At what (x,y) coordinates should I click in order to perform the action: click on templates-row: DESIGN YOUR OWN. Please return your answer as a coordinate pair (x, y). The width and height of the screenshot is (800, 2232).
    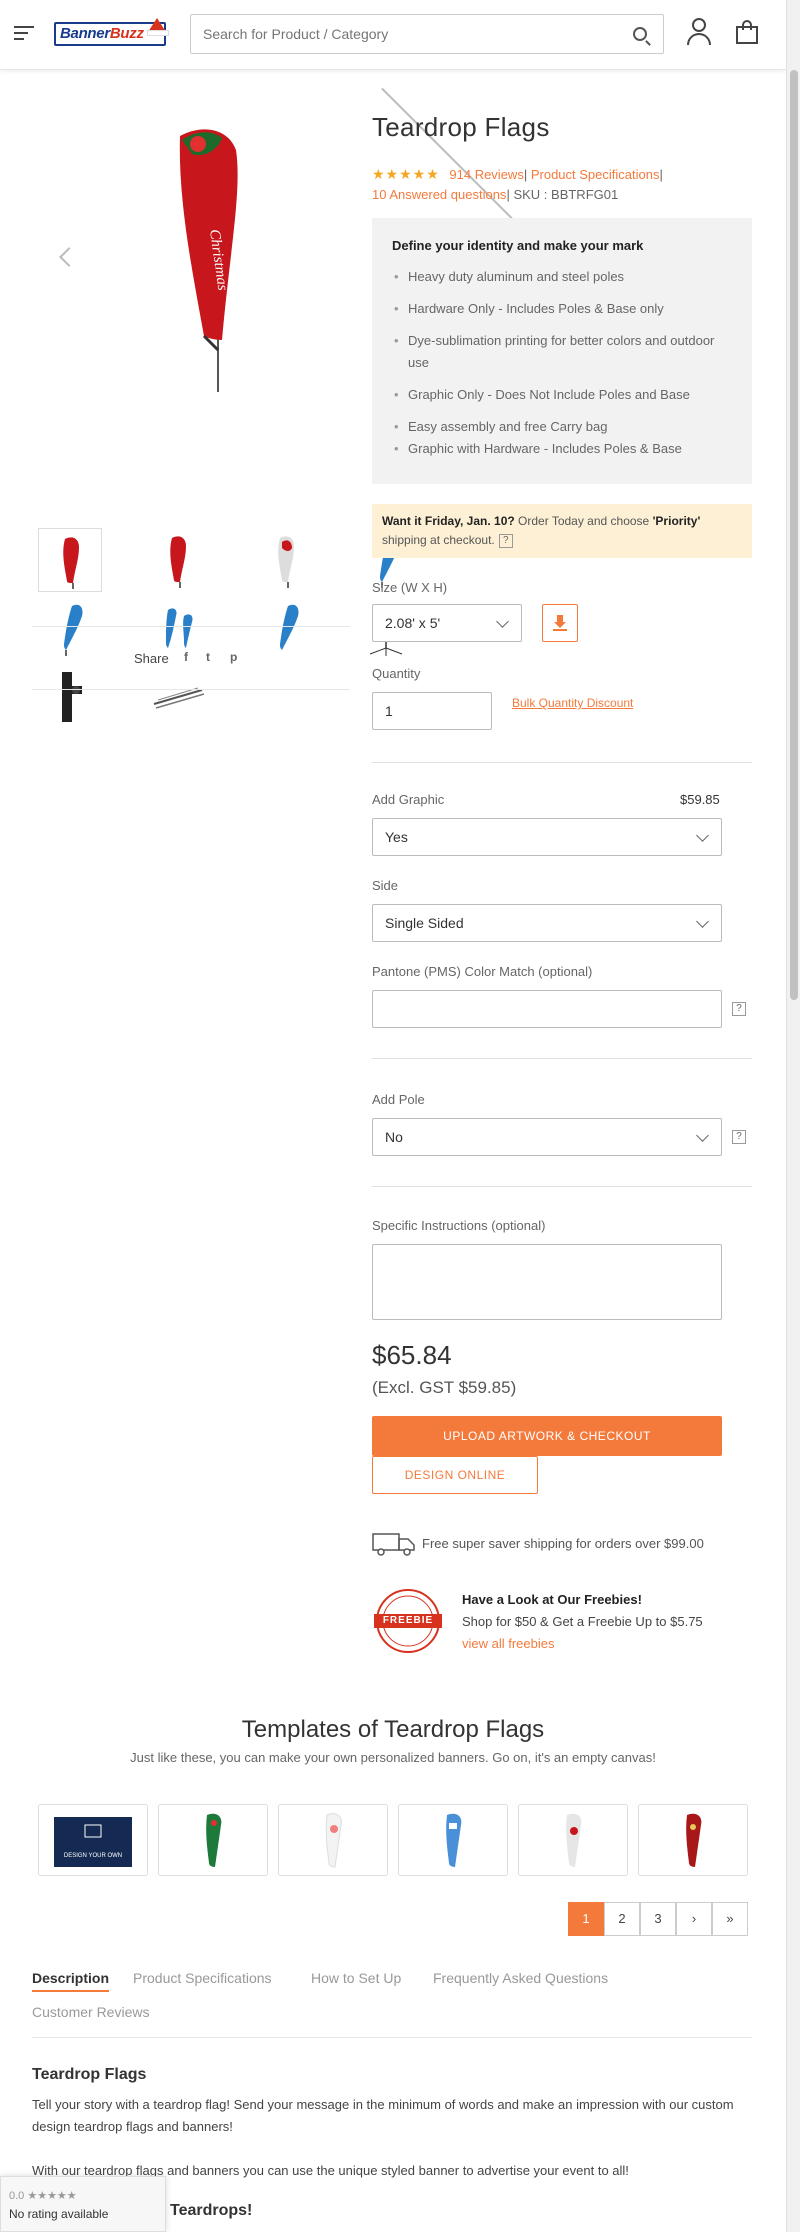
    Looking at the image, I should click on (393, 1840).